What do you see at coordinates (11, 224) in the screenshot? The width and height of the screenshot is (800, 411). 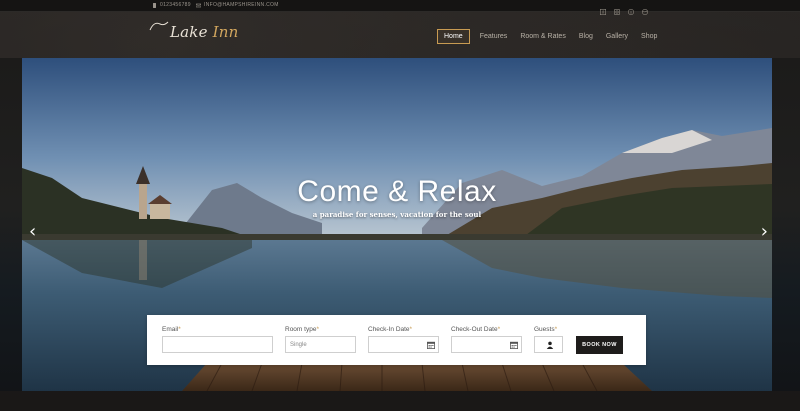 I see `left-side-strip` at bounding box center [11, 224].